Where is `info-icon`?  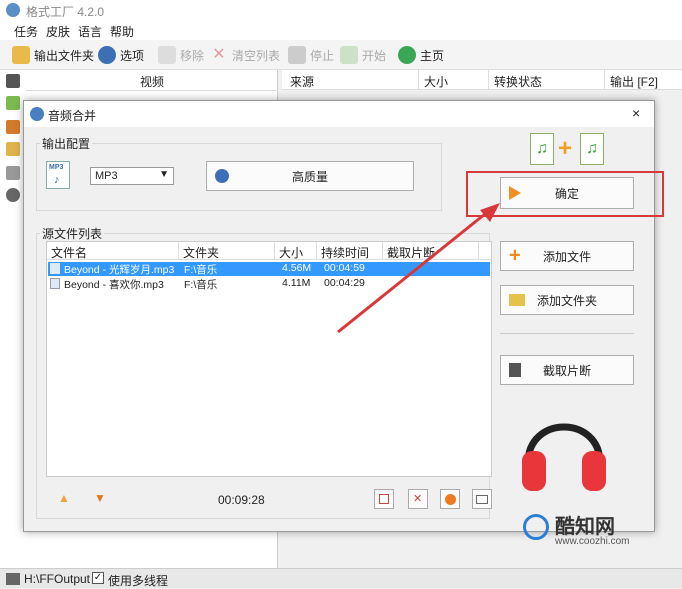
info-icon is located at coordinates (482, 499).